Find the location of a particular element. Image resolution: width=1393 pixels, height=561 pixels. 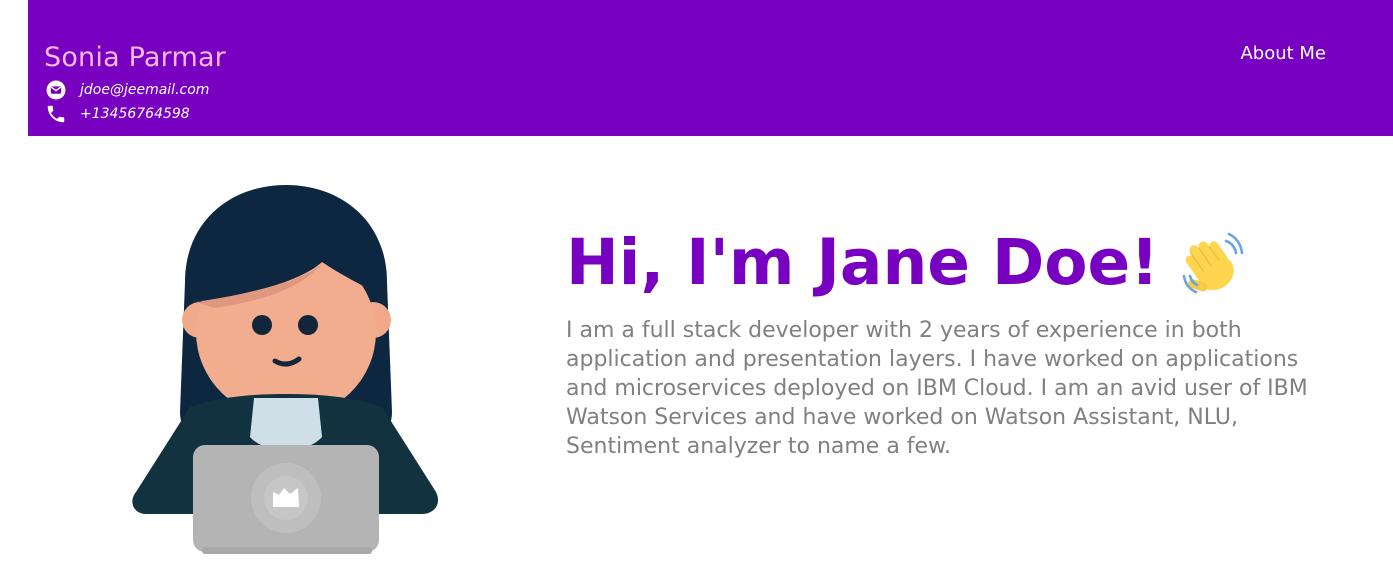

hero-title-text: Hi, I'm Jane Doe! is located at coordinates (862, 262).